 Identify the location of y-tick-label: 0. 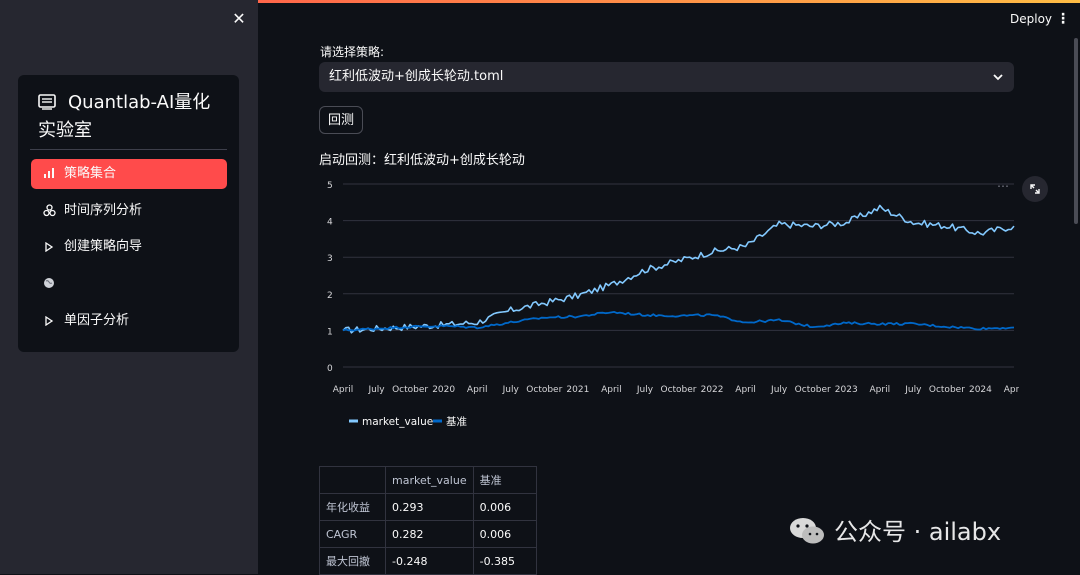
(330, 369).